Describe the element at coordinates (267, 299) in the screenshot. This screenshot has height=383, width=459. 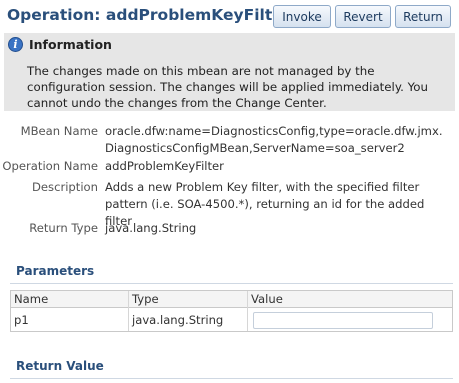
I see `column-header-value: Value` at that location.